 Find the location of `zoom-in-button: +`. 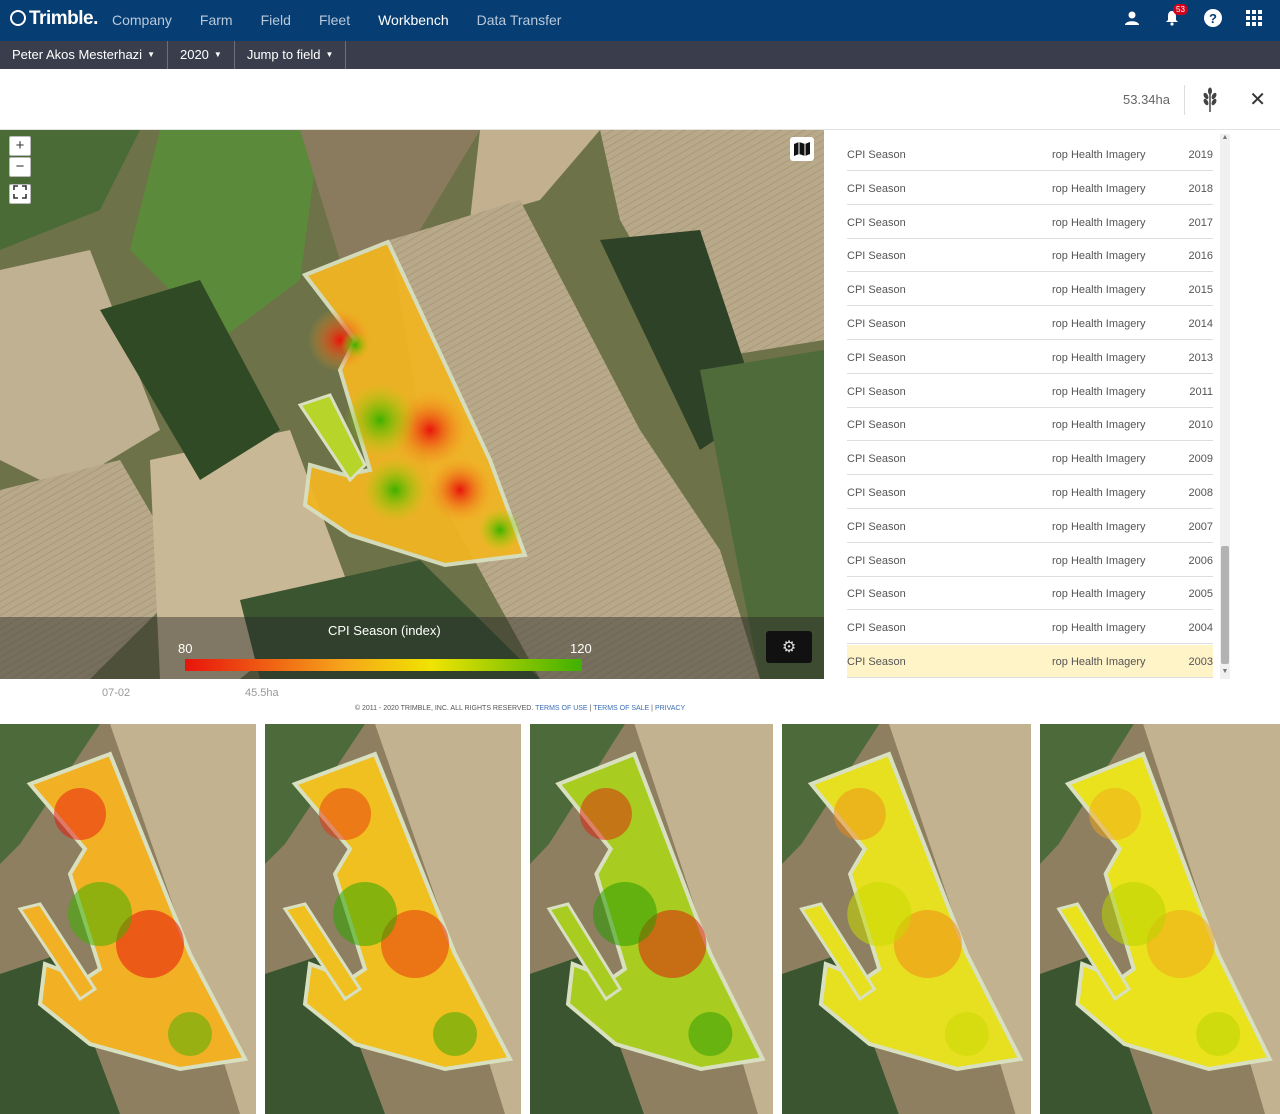

zoom-in-button: + is located at coordinates (20, 146).